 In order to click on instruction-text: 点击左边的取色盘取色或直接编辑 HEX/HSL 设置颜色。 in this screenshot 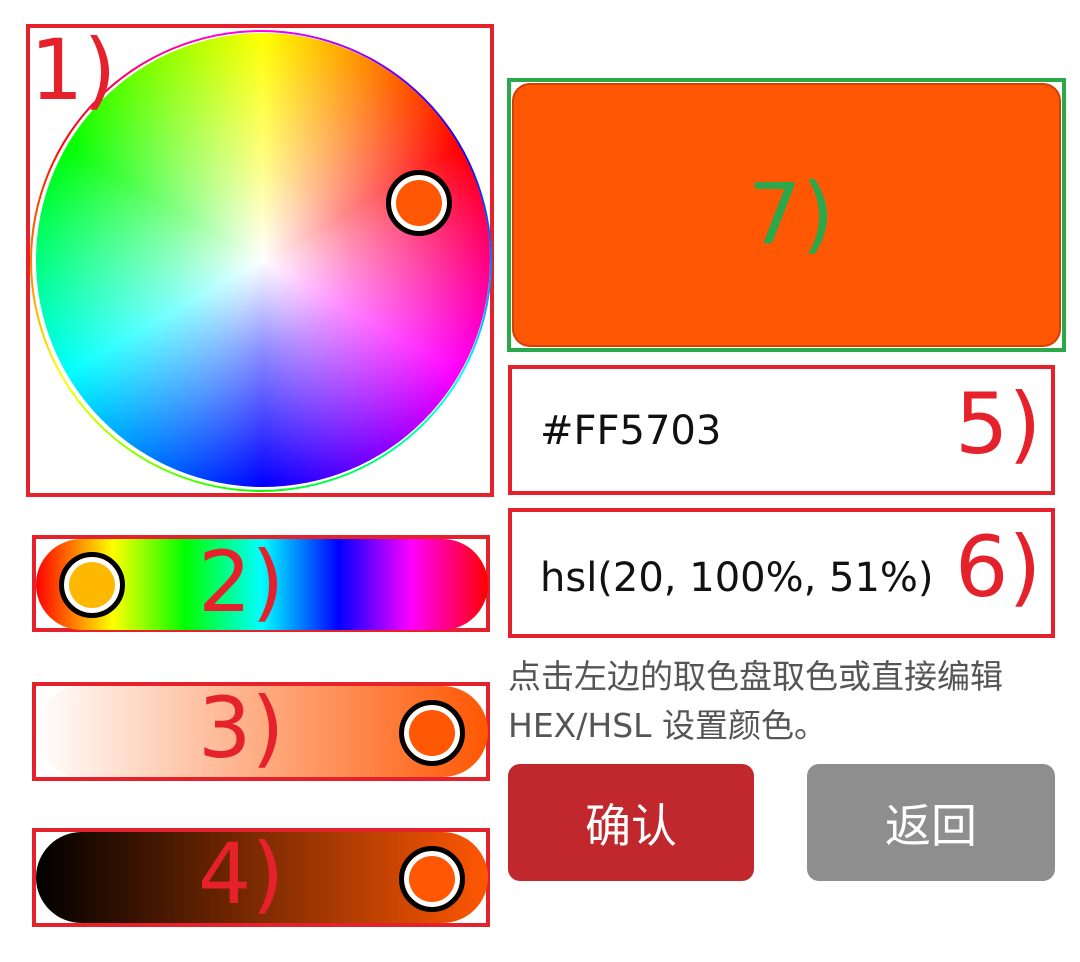, I will do `click(755, 701)`.